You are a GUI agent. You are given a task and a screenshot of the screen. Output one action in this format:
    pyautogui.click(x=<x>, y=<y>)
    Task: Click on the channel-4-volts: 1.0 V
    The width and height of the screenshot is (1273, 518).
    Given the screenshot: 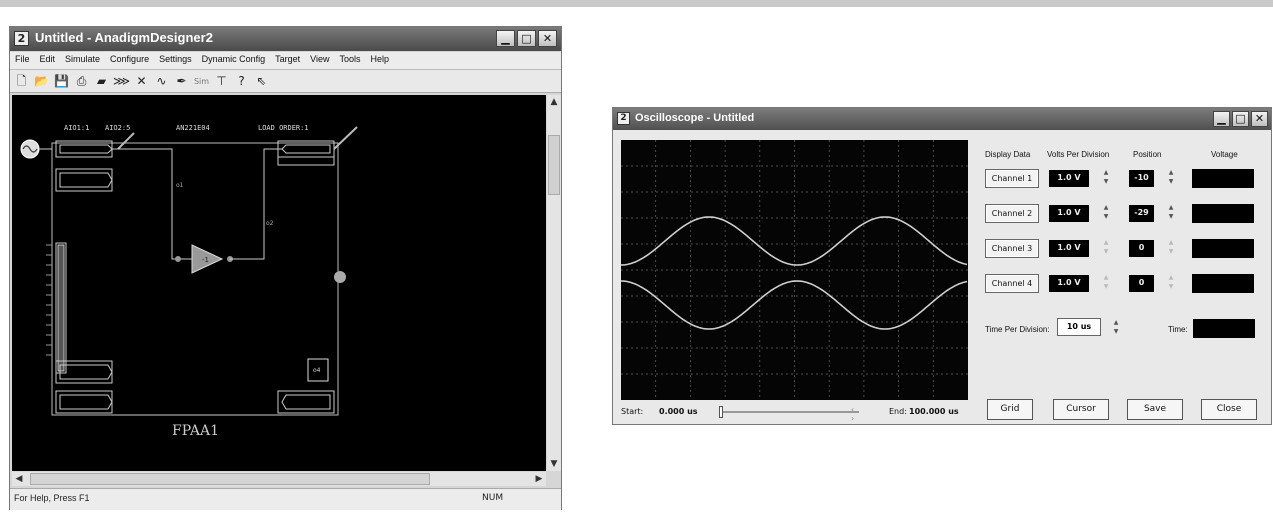 What is the action you would take?
    pyautogui.click(x=1069, y=283)
    